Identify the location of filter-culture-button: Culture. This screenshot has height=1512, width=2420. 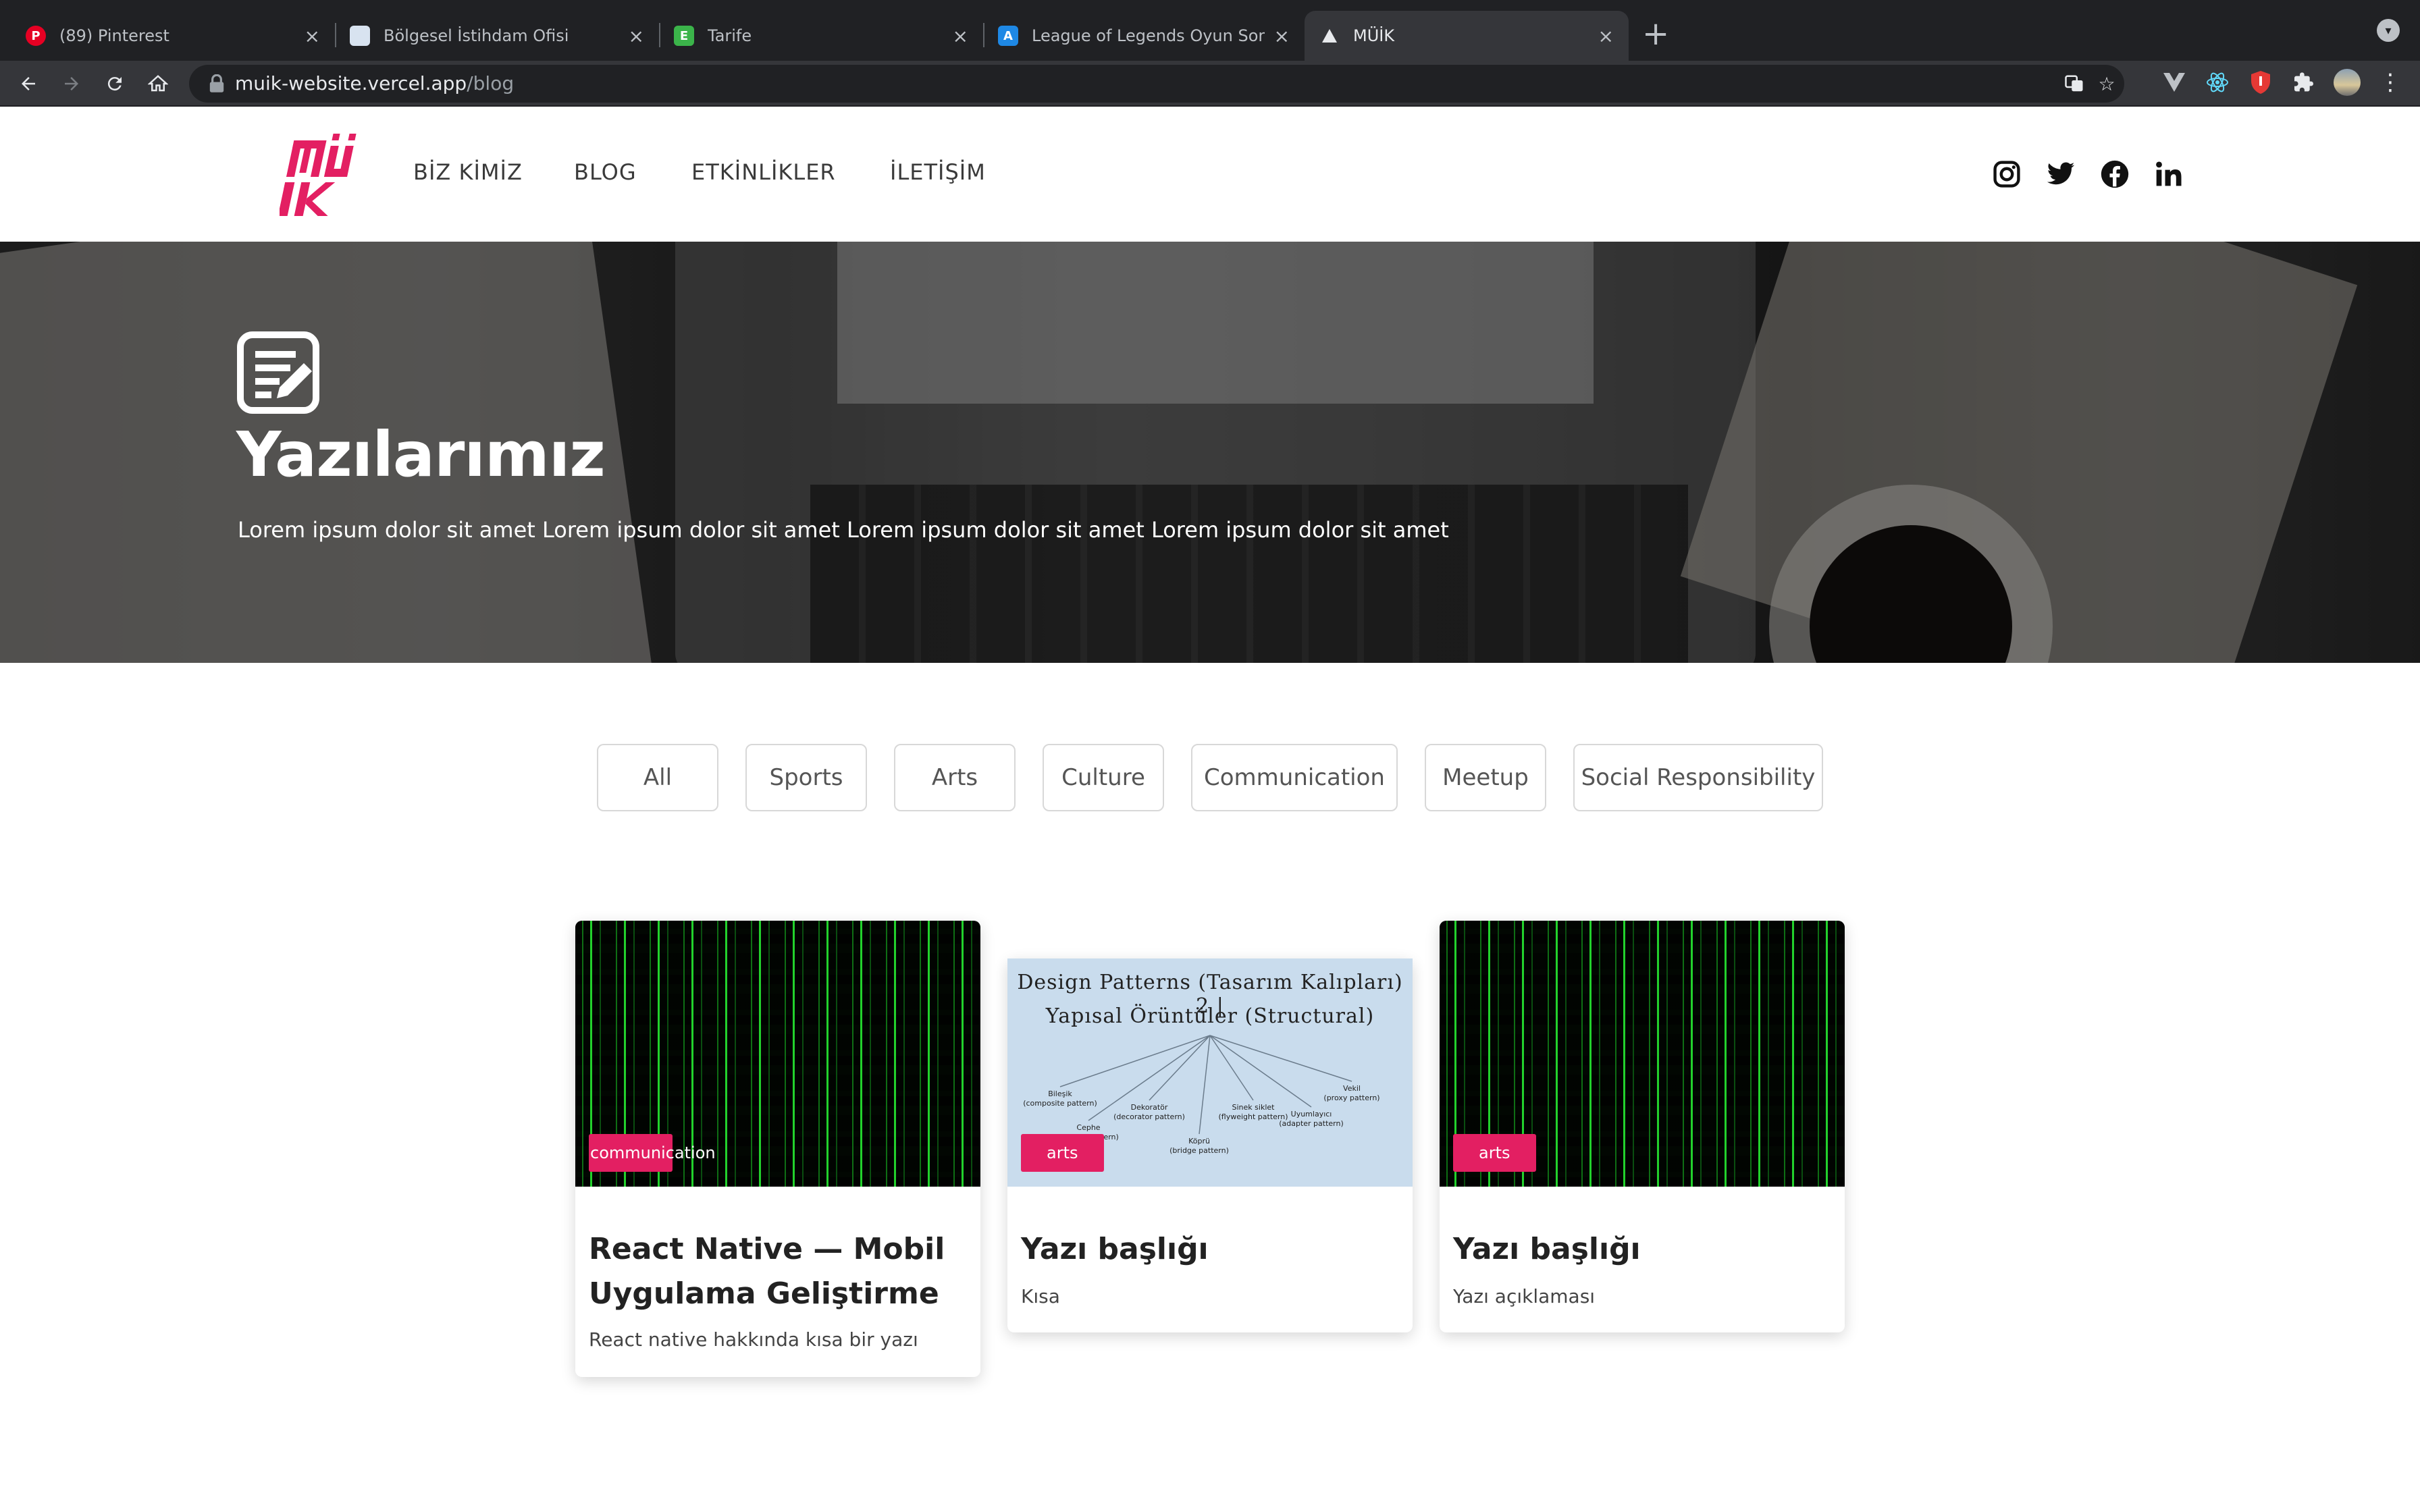
(1103, 777).